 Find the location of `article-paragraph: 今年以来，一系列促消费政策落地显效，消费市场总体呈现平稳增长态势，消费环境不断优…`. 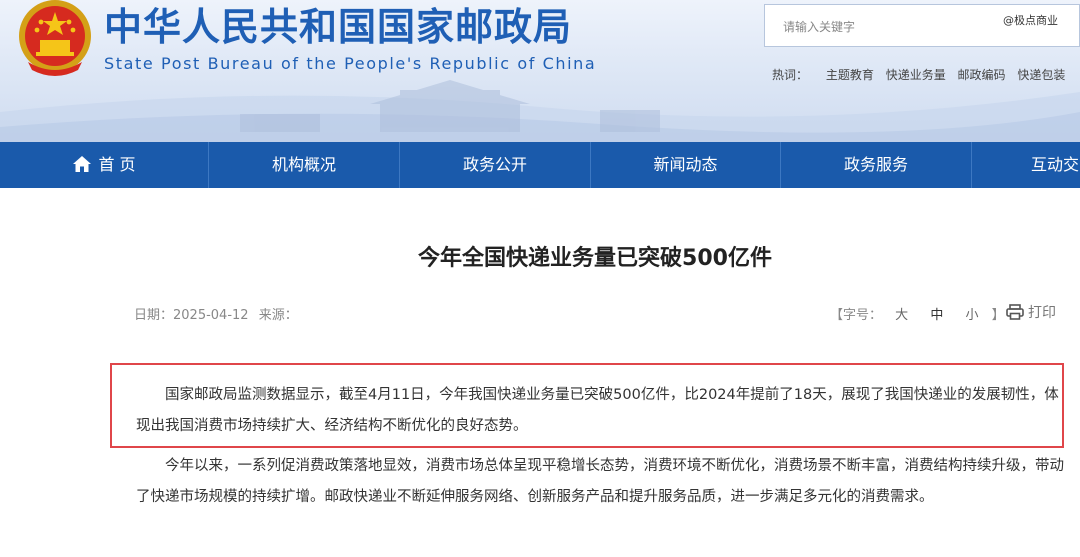

article-paragraph: 今年以来，一系列促消费政策落地显效，消费市场总体呈现平稳增长态势，消费环境不断优… is located at coordinates (601, 482).